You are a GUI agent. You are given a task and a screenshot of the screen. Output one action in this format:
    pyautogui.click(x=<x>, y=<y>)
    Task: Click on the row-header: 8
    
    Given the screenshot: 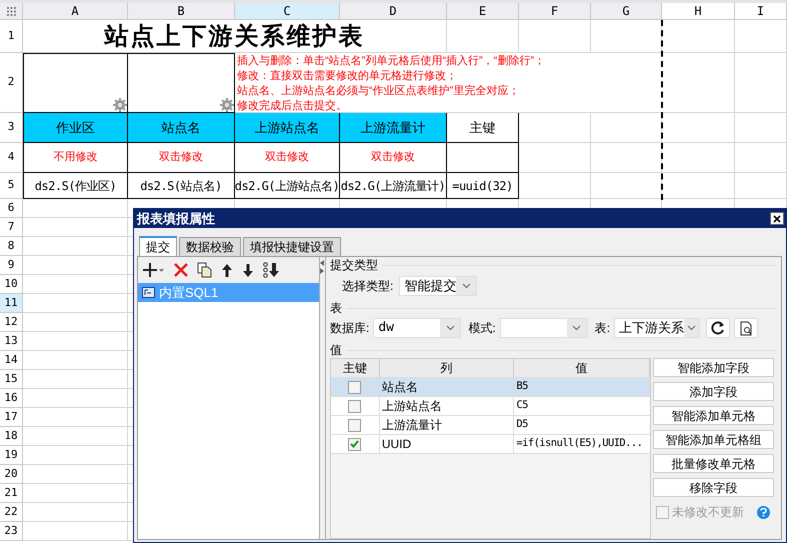 What is the action you would take?
    pyautogui.click(x=11, y=246)
    